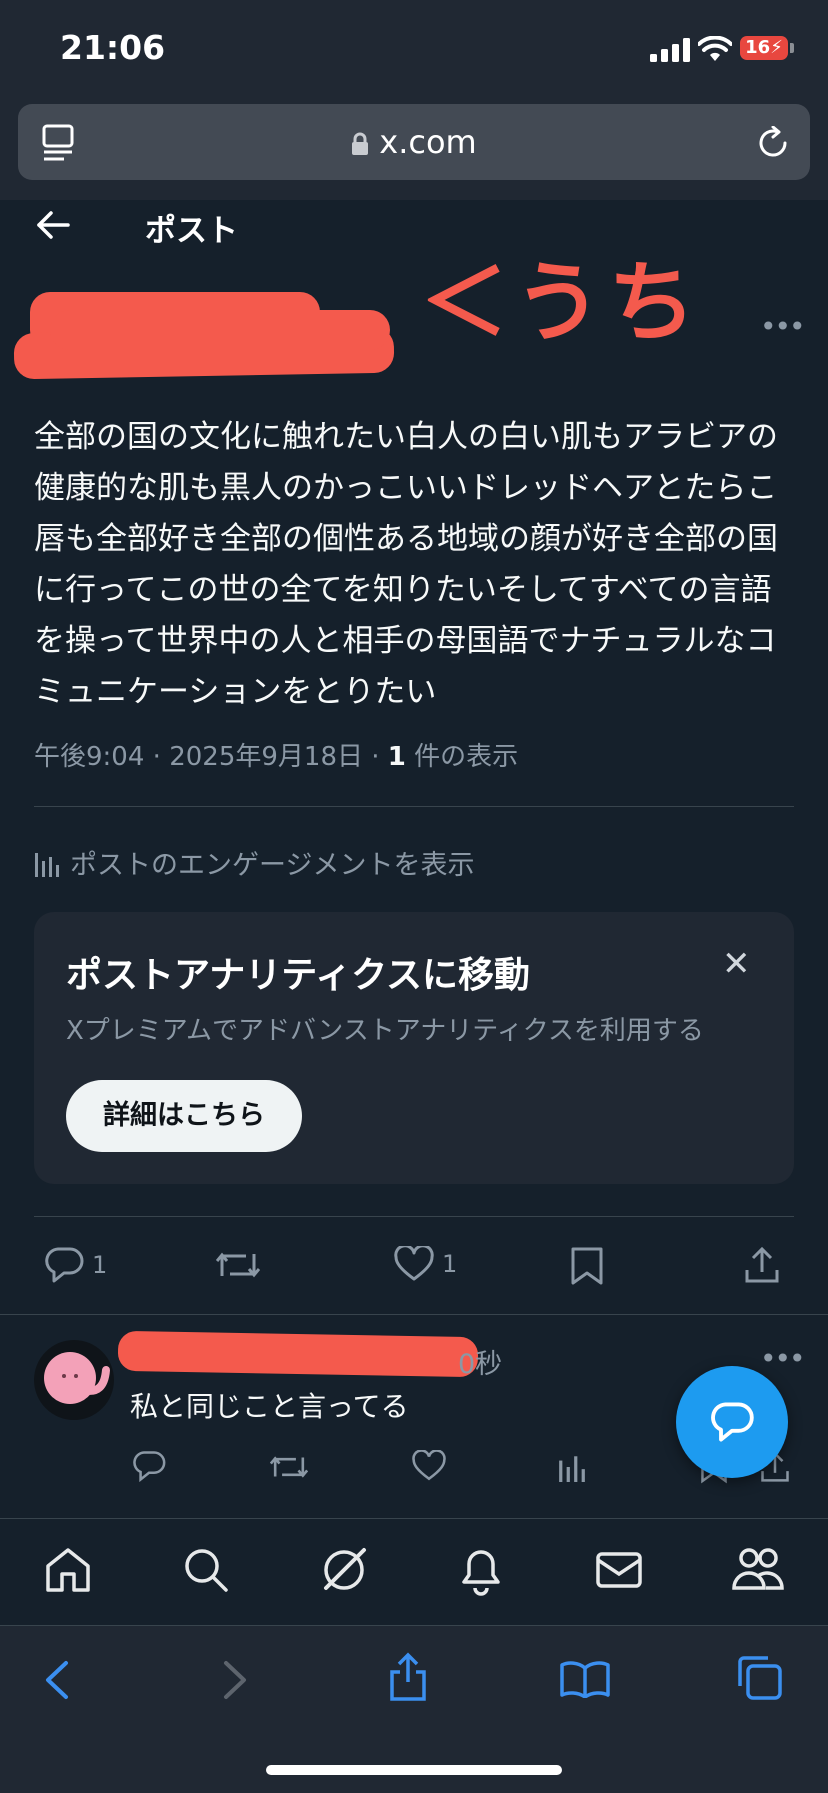 Image resolution: width=828 pixels, height=1793 pixels. I want to click on reply-time: 0秒, so click(480, 1364).